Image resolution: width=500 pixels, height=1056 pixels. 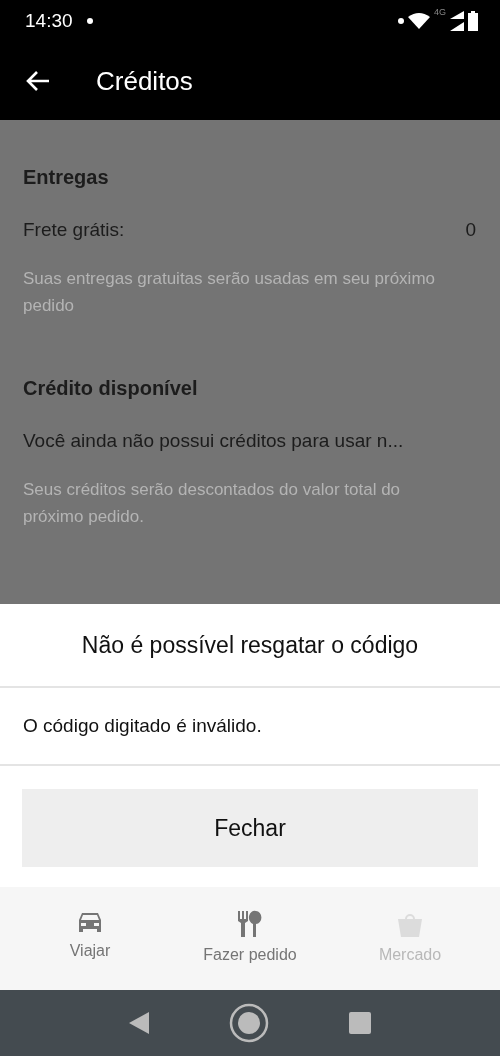 What do you see at coordinates (440, 12) in the screenshot?
I see `network-type: 4G` at bounding box center [440, 12].